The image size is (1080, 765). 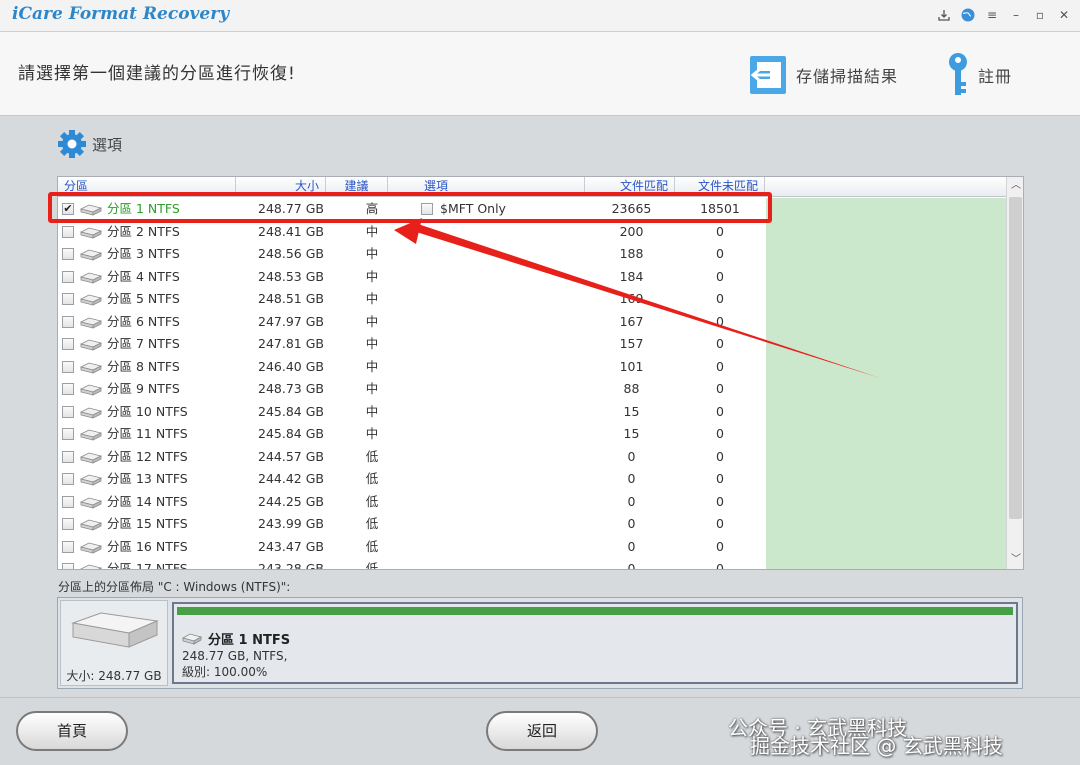 What do you see at coordinates (992, 15) in the screenshot?
I see `menu-icon: ≡` at bounding box center [992, 15].